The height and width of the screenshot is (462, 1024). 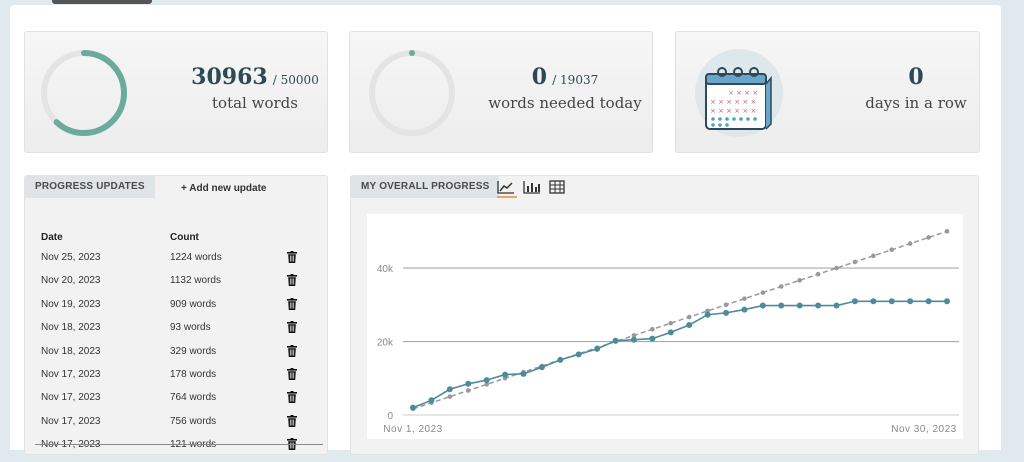 I want to click on add-update-button: + Add new update, so click(x=223, y=188).